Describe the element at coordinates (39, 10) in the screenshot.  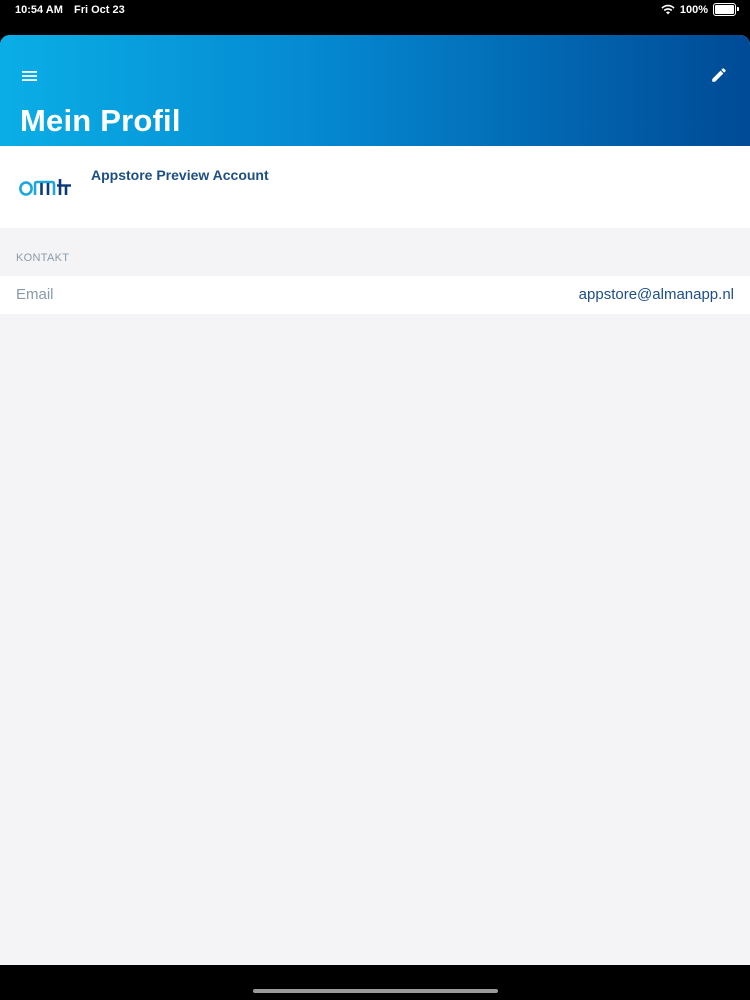
I see `status-time: 10:54 AM` at that location.